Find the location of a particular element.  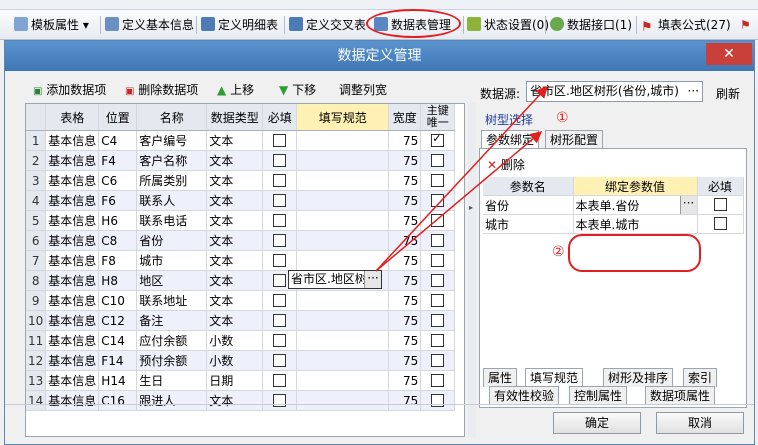

tab-validation: 有效性校验 is located at coordinates (524, 395).